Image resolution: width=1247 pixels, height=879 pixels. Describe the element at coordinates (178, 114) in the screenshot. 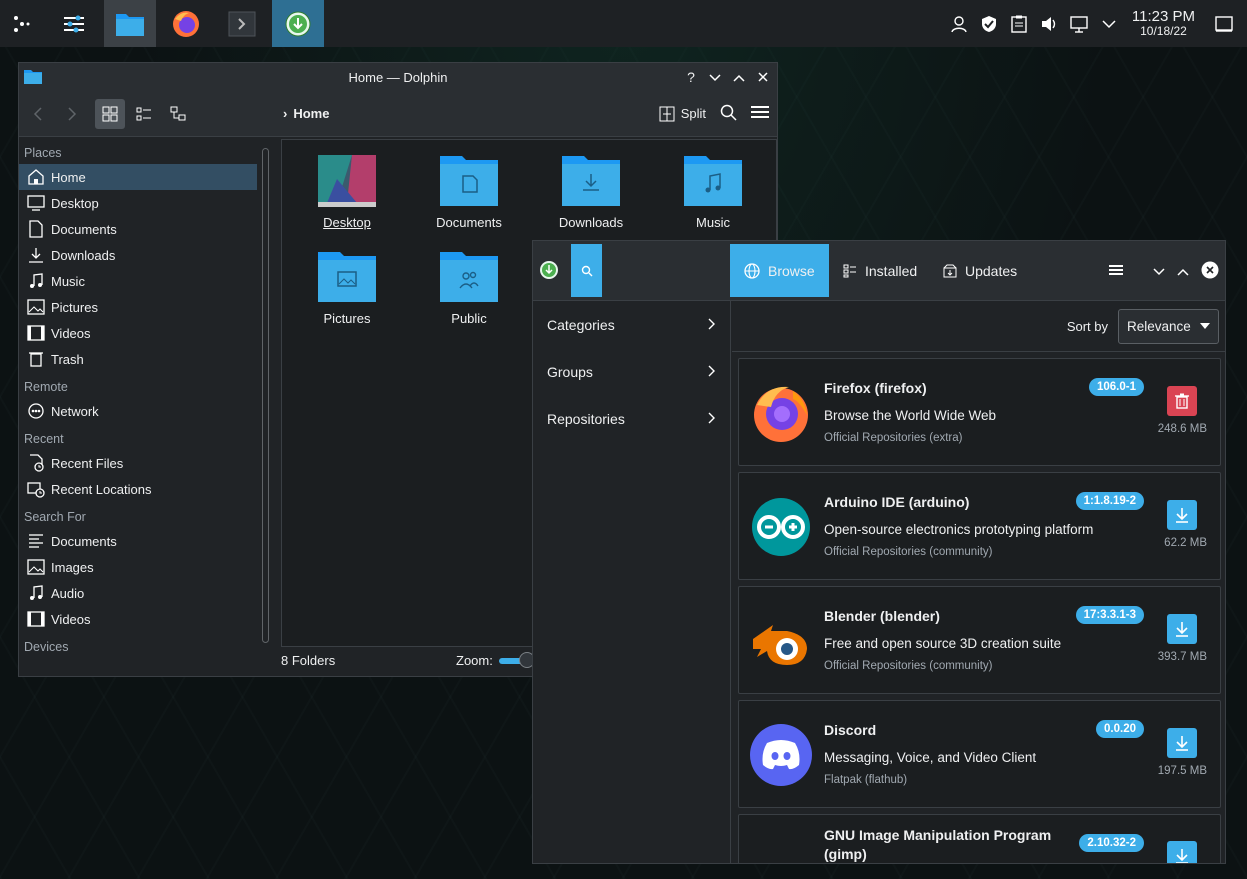

I see `details-view-button` at that location.